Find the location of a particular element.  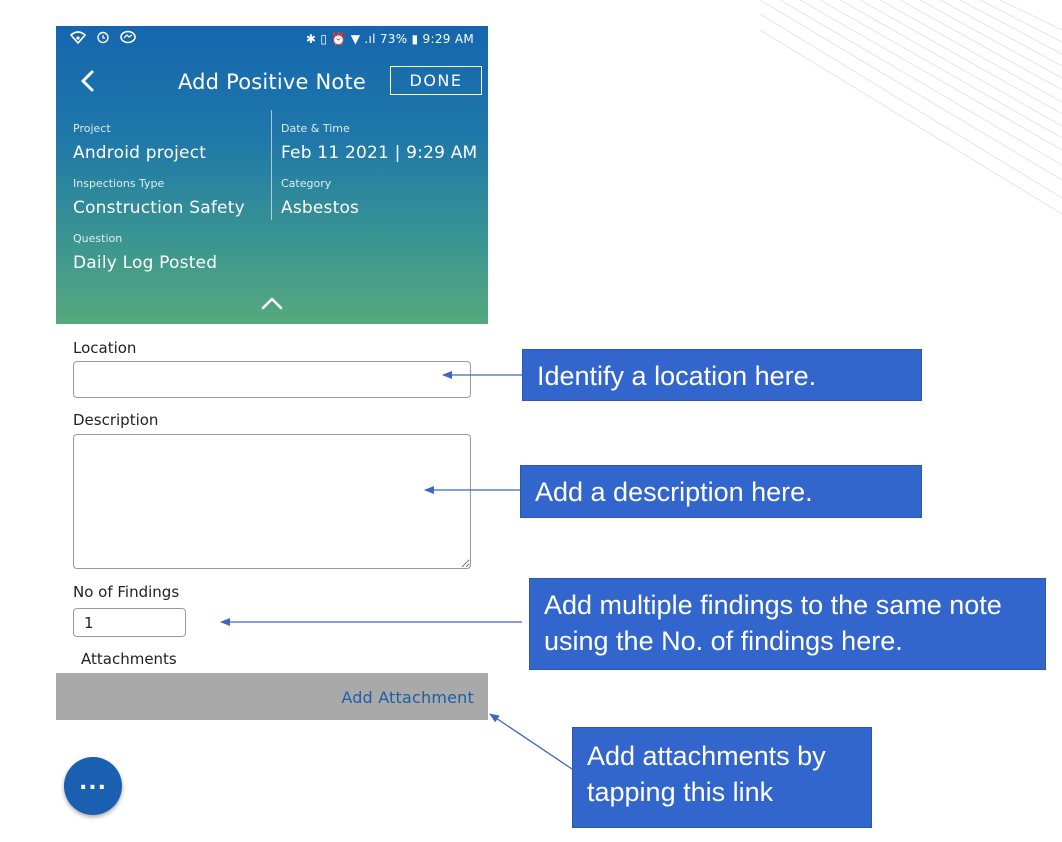

findings-label: No of Findings is located at coordinates (126, 592).